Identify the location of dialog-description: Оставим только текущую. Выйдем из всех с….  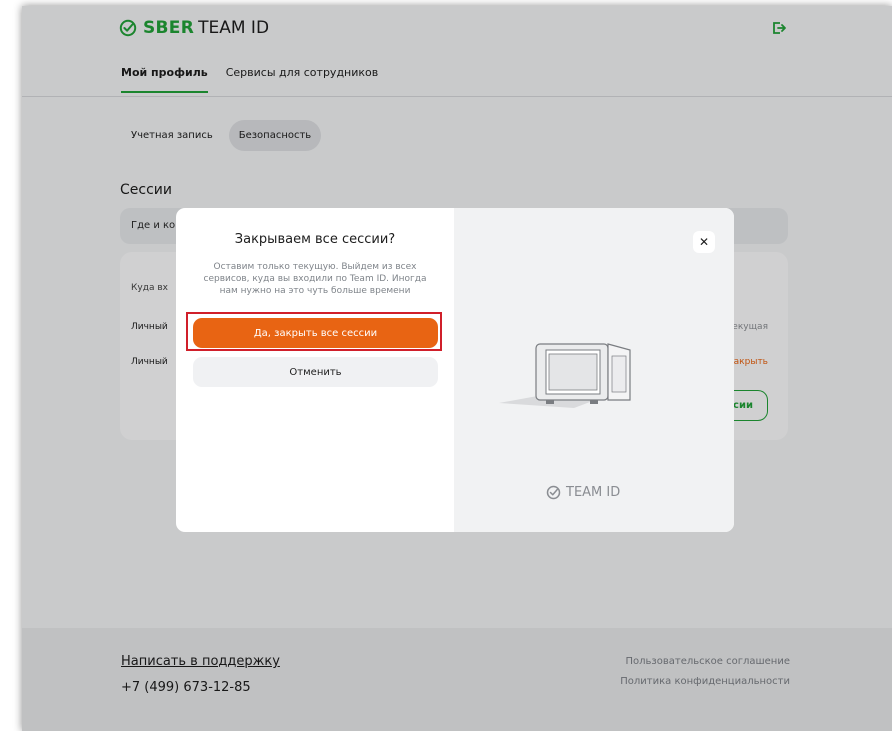
(315, 279).